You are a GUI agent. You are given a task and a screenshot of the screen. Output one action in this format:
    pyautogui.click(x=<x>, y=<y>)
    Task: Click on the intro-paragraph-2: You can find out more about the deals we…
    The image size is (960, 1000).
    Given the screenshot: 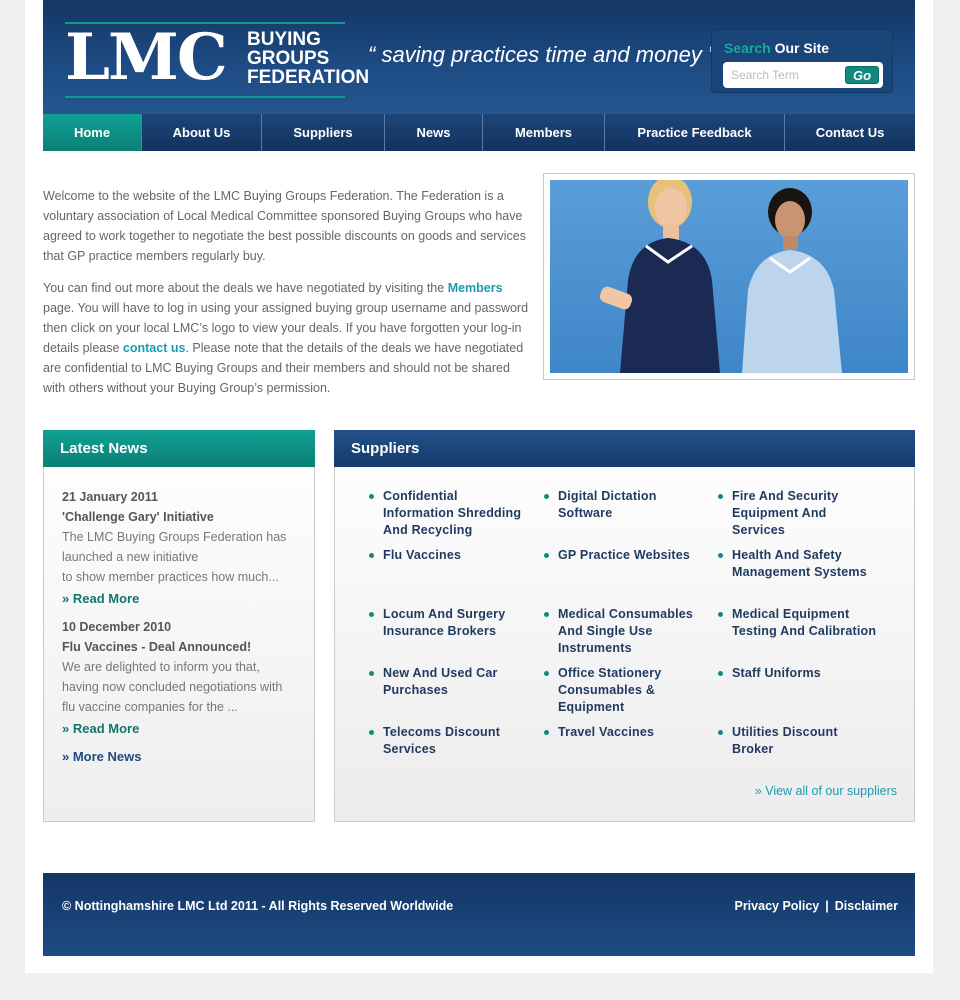 What is the action you would take?
    pyautogui.click(x=289, y=338)
    